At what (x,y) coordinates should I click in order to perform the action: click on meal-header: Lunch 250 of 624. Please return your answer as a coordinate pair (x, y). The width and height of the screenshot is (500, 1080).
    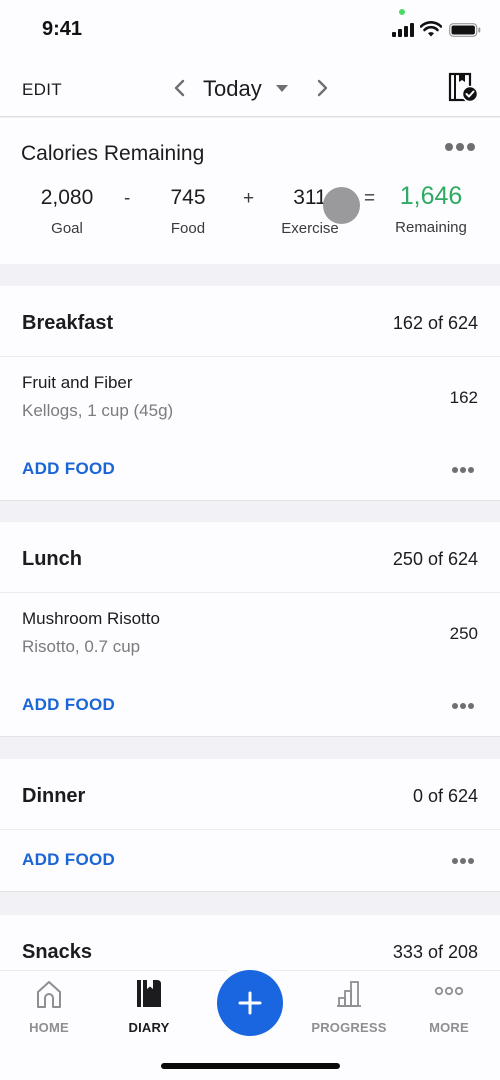
    Looking at the image, I should click on (250, 557).